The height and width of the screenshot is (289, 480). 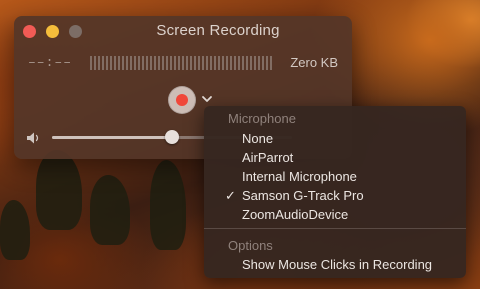 I want to click on volume-slider-fill, so click(x=112, y=137).